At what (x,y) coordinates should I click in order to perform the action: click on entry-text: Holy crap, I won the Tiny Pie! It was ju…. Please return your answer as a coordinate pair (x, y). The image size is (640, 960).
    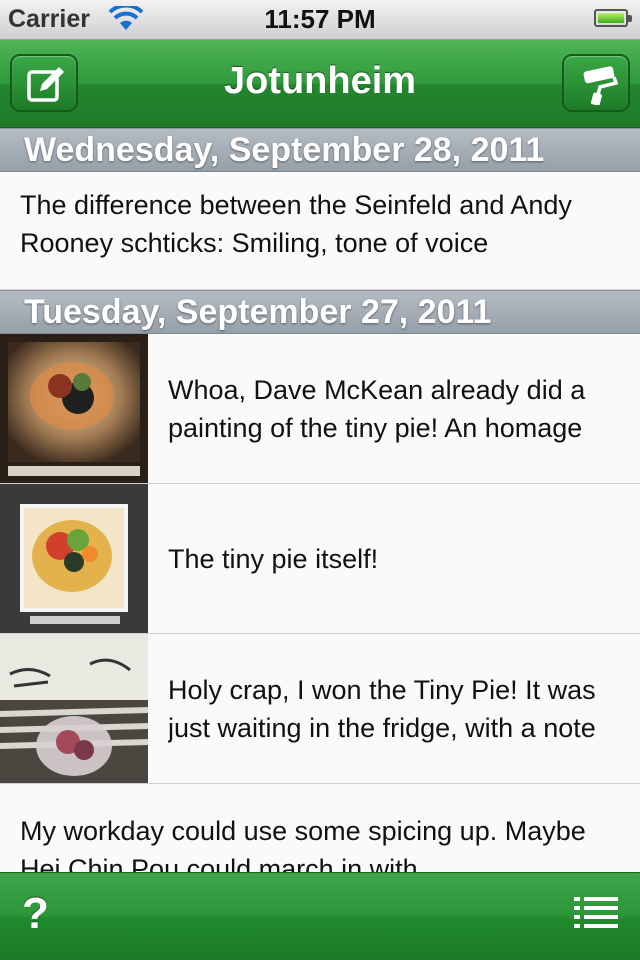
    Looking at the image, I should click on (382, 708).